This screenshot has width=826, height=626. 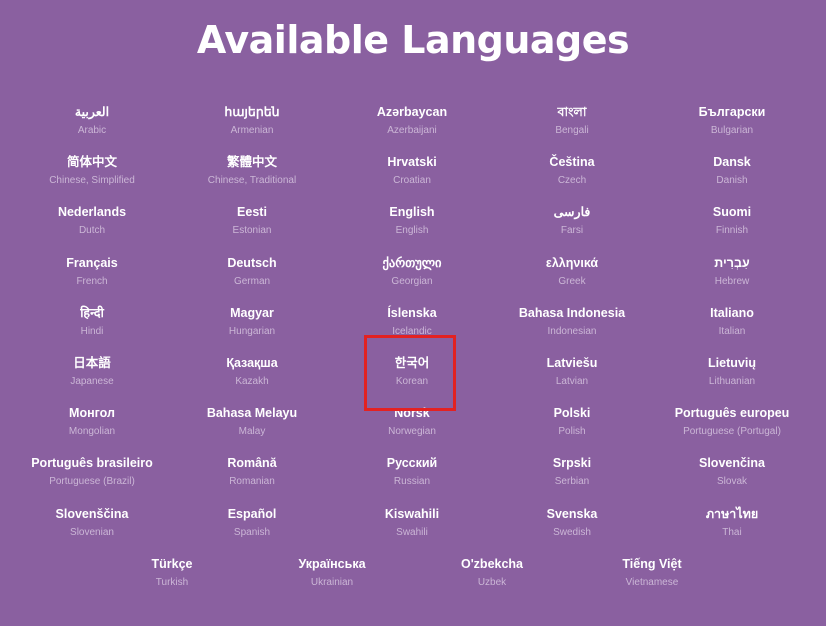 I want to click on language-english-name: Serbian, so click(x=572, y=482).